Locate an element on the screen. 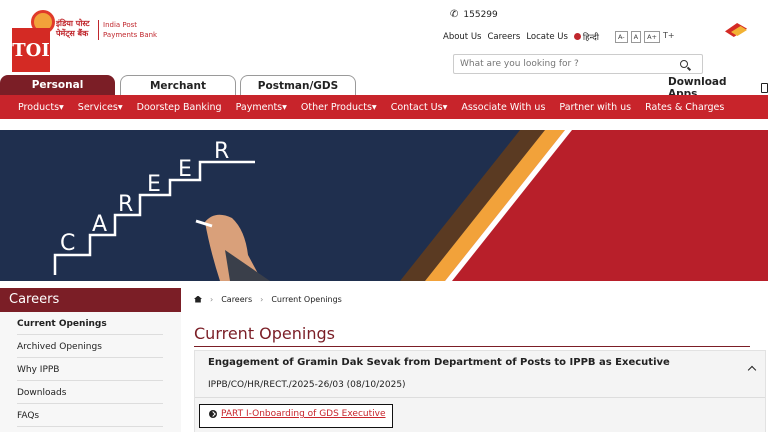  nav-contact-us: Contact Us▾ is located at coordinates (419, 107).